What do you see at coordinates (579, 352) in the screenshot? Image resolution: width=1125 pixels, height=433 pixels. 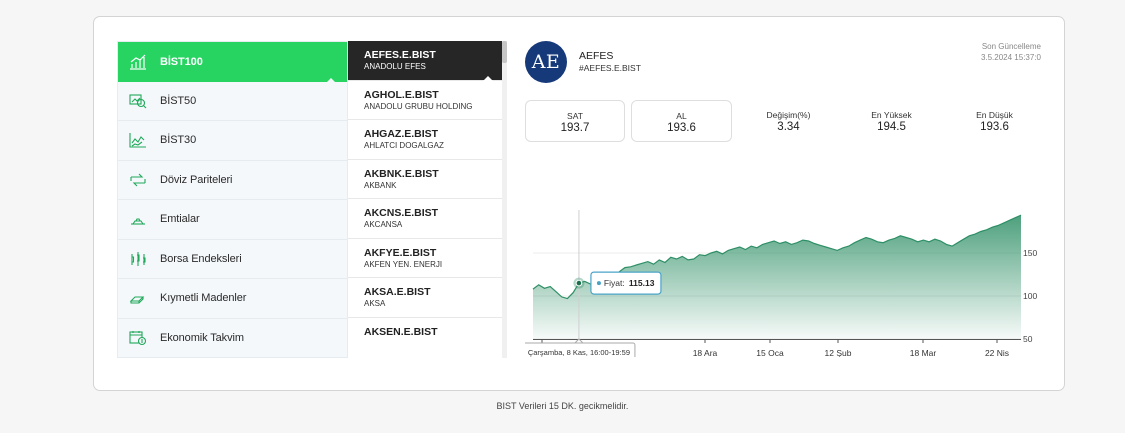 I see `date-tooltip-text: Çarşamba, 8 Kas, 16:00-19:59` at bounding box center [579, 352].